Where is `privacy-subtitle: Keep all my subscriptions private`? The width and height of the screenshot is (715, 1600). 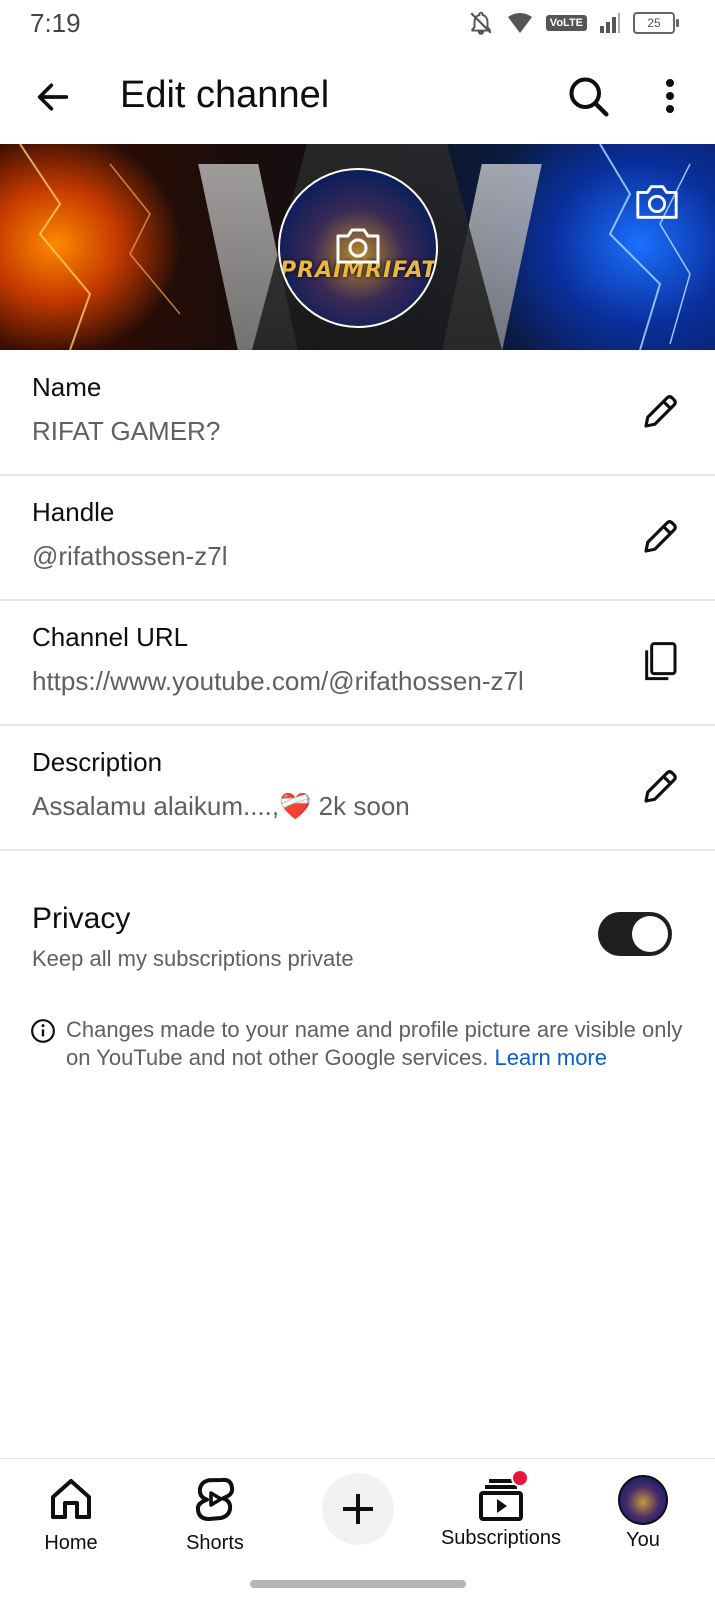
privacy-subtitle: Keep all my subscriptions private is located at coordinates (193, 958).